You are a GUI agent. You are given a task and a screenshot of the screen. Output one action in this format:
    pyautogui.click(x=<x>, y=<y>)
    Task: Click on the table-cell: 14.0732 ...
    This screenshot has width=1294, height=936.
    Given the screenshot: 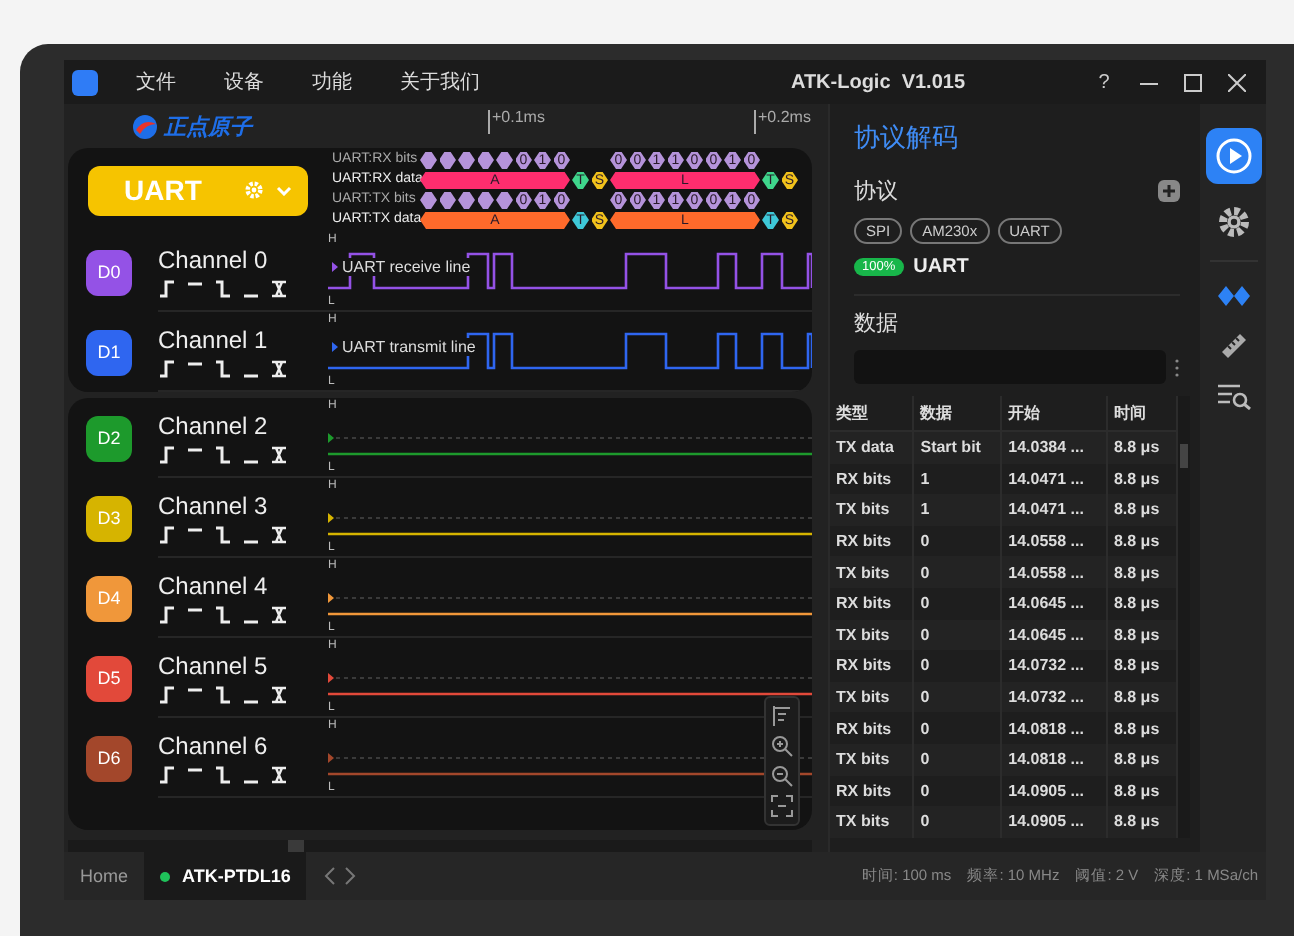 What is the action you would take?
    pyautogui.click(x=1054, y=697)
    